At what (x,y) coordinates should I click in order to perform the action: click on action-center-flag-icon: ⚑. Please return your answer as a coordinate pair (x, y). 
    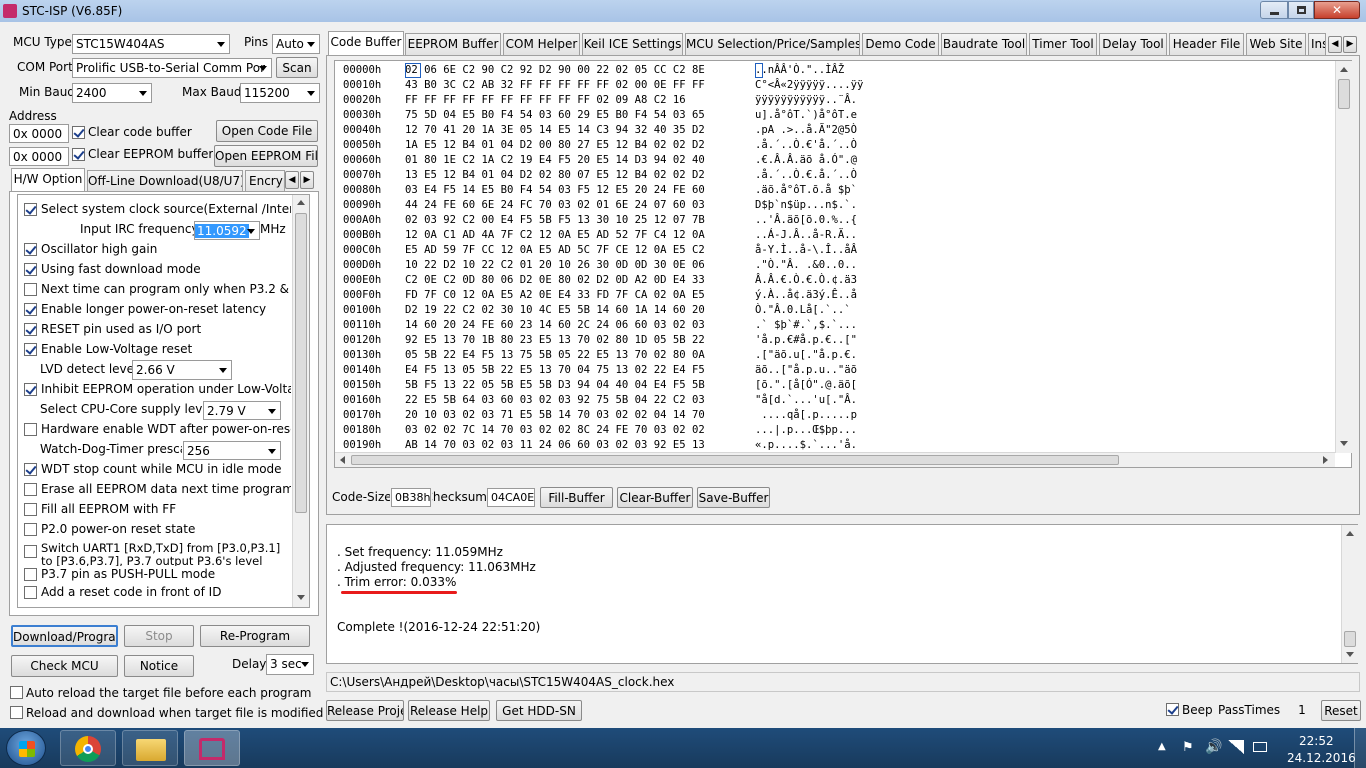
    Looking at the image, I should click on (1188, 747).